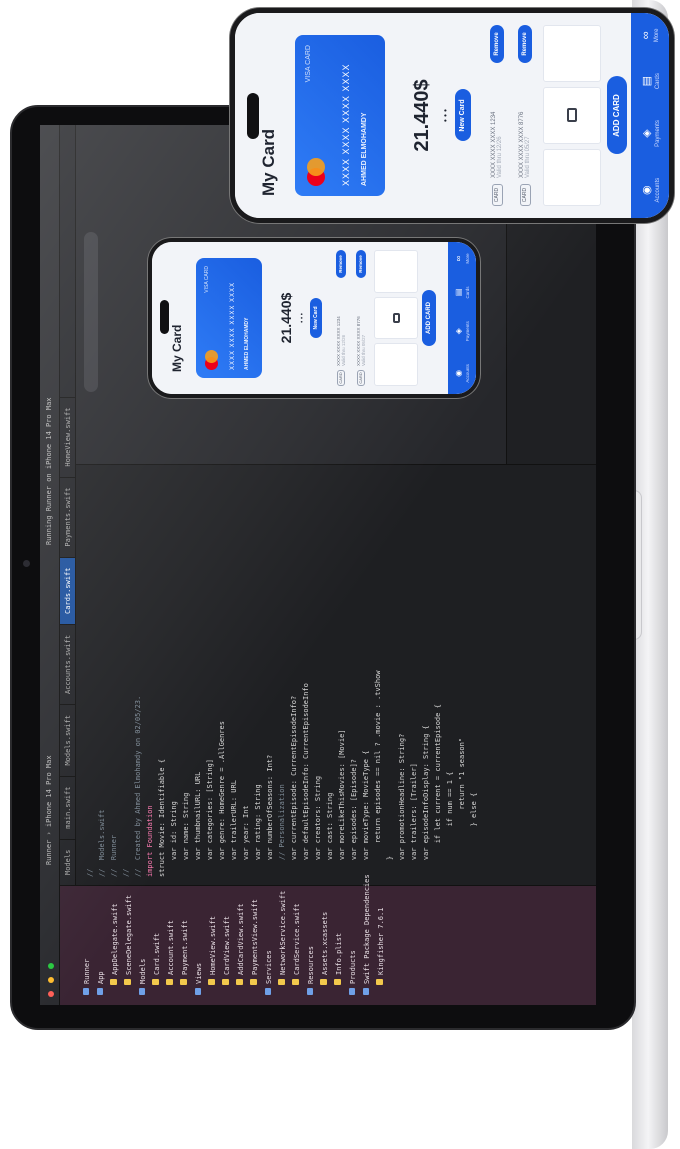  I want to click on editor-tab: Cards.swift, so click(67, 590).